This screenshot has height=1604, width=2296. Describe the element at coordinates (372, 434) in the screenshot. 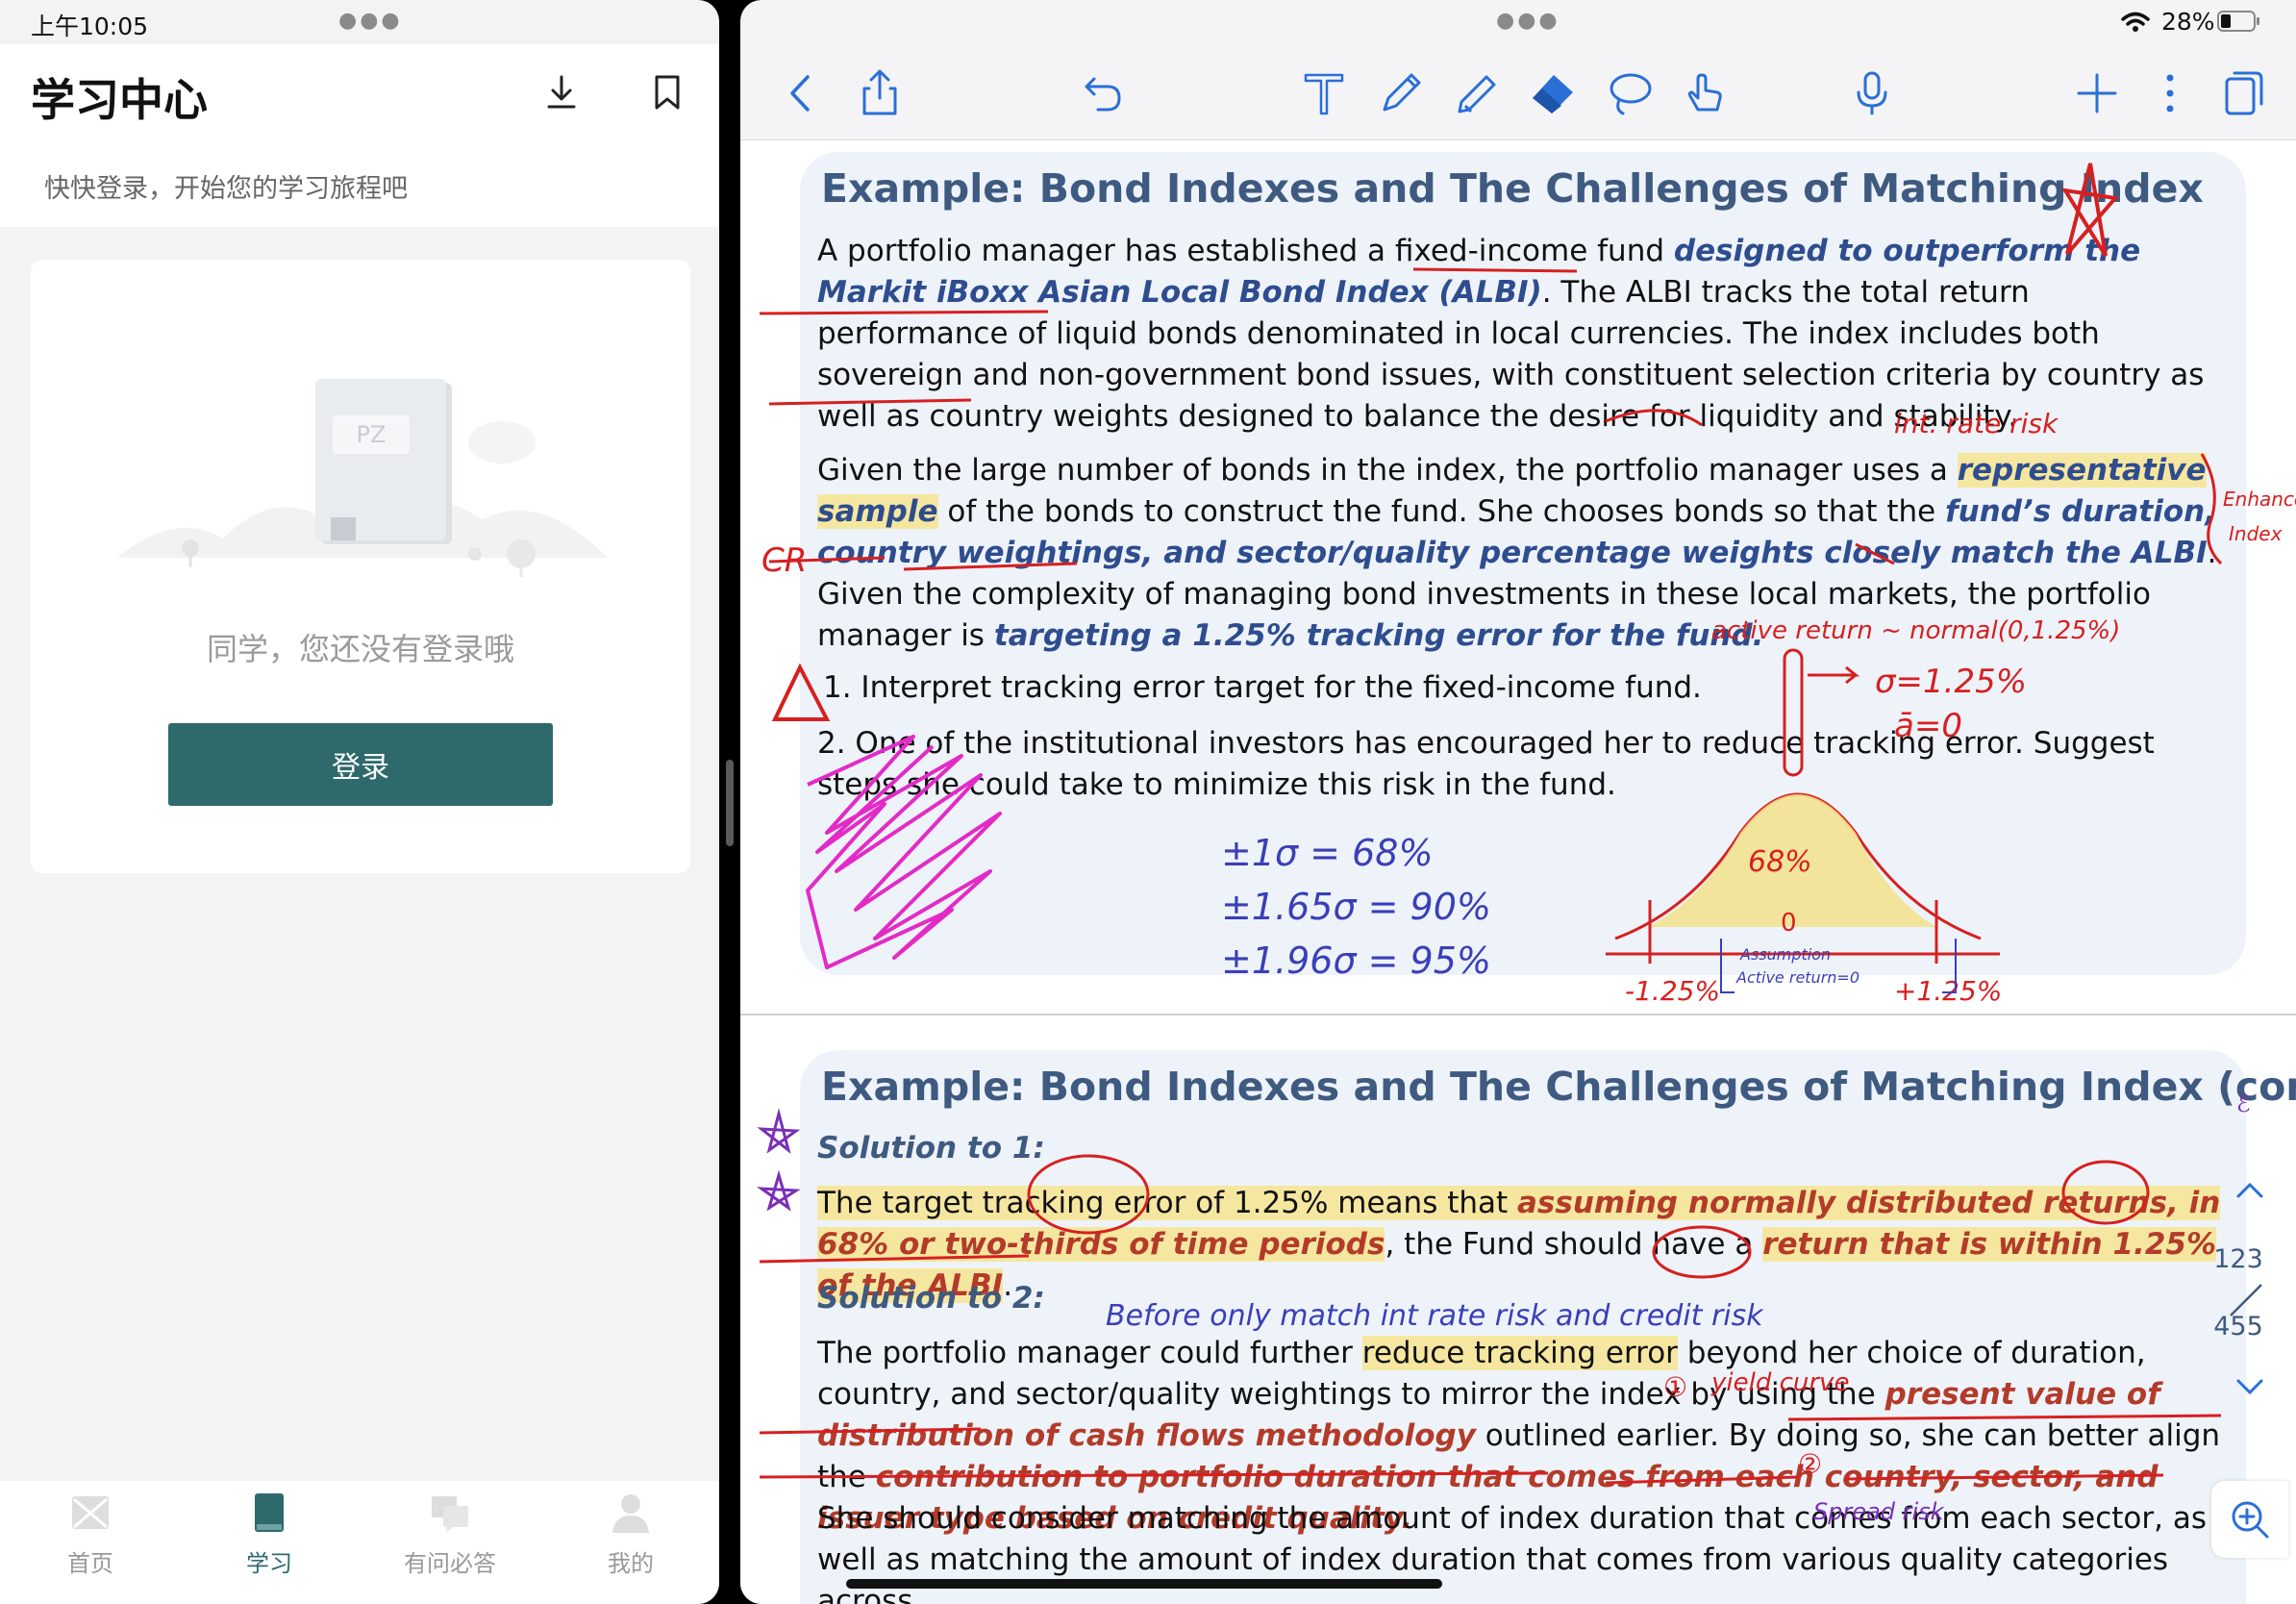

I see `illustration-pz-text: PZ` at that location.